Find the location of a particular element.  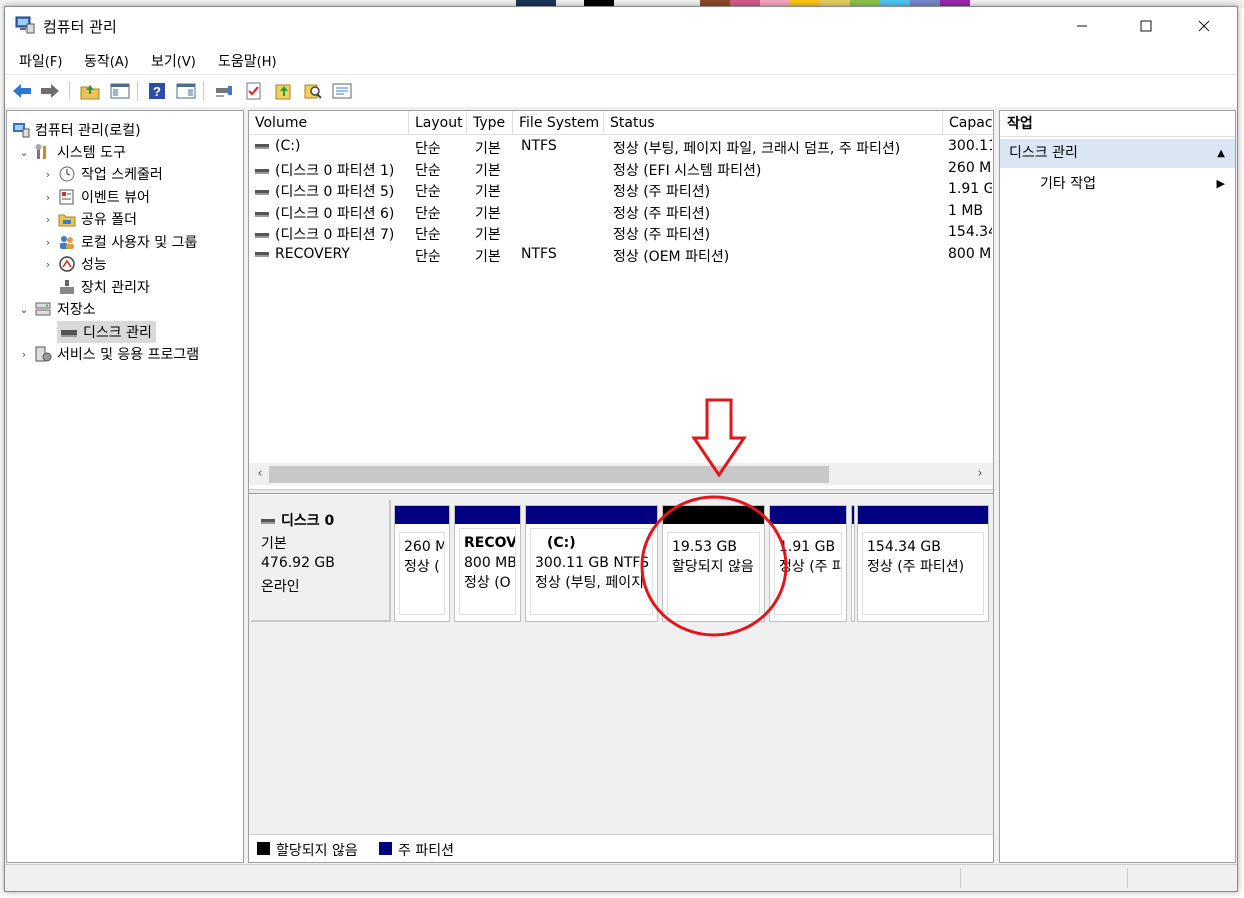

menu-view: 보기(V) is located at coordinates (173, 61).